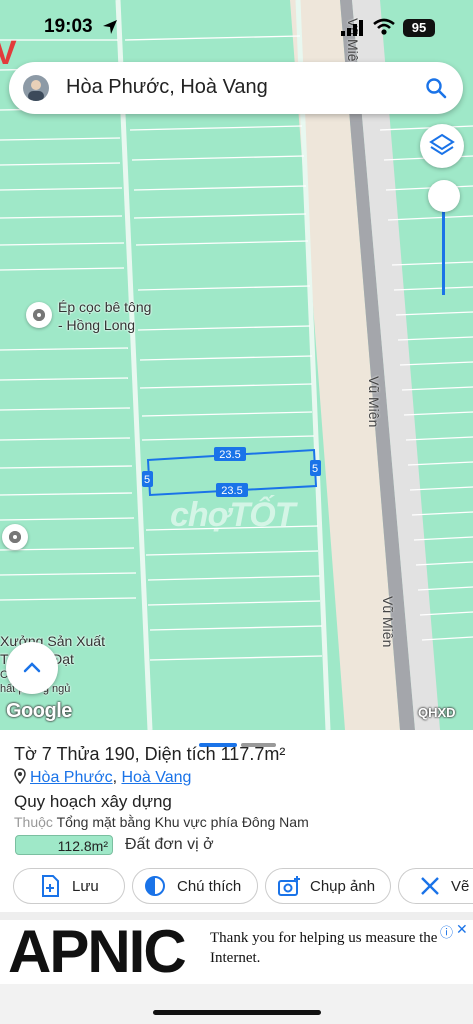 This screenshot has width=473, height=1024. What do you see at coordinates (374, 402) in the screenshot?
I see `road-label-2: Vũ Miên` at bounding box center [374, 402].